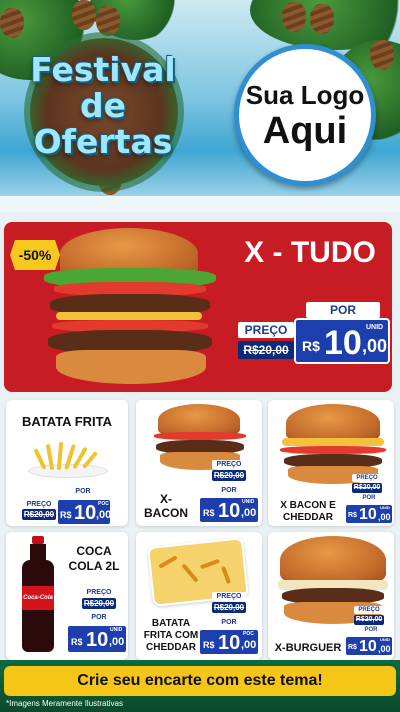  I want to click on hero-price-tag: R$ 10 ,00 UNID, so click(342, 341).